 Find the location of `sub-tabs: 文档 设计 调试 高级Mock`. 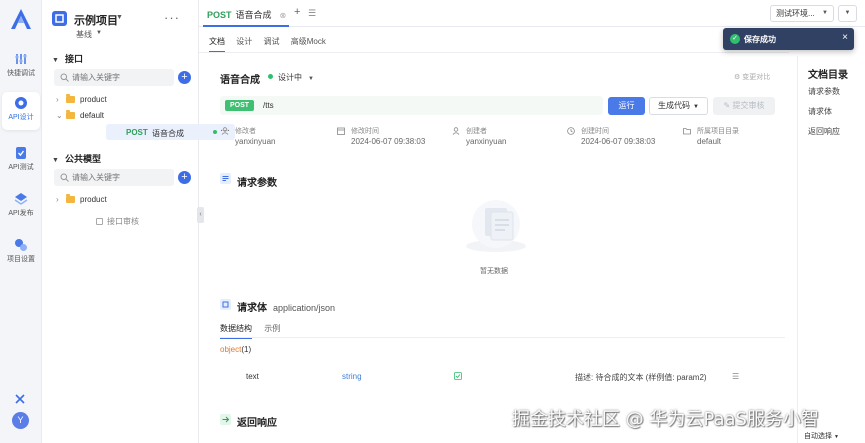

sub-tabs: 文档 设计 调试 高级Mock is located at coordinates (272, 44).